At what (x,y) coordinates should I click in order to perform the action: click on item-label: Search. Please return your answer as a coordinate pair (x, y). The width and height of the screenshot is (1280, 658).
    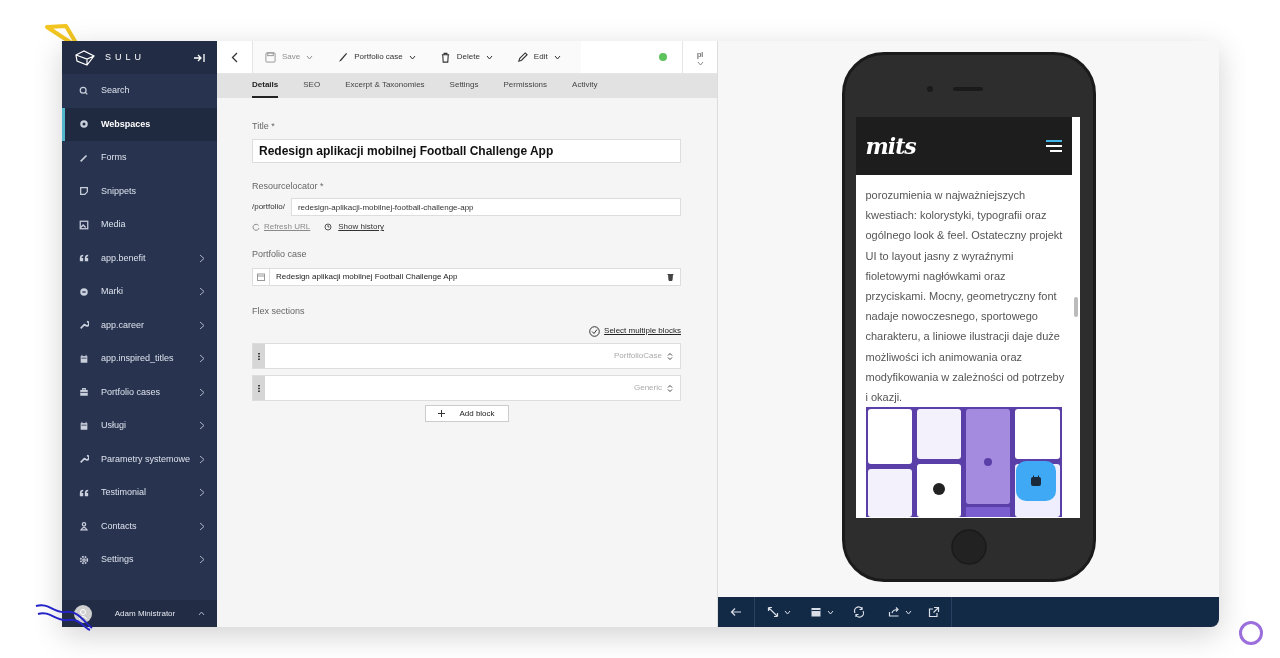
    Looking at the image, I should click on (116, 90).